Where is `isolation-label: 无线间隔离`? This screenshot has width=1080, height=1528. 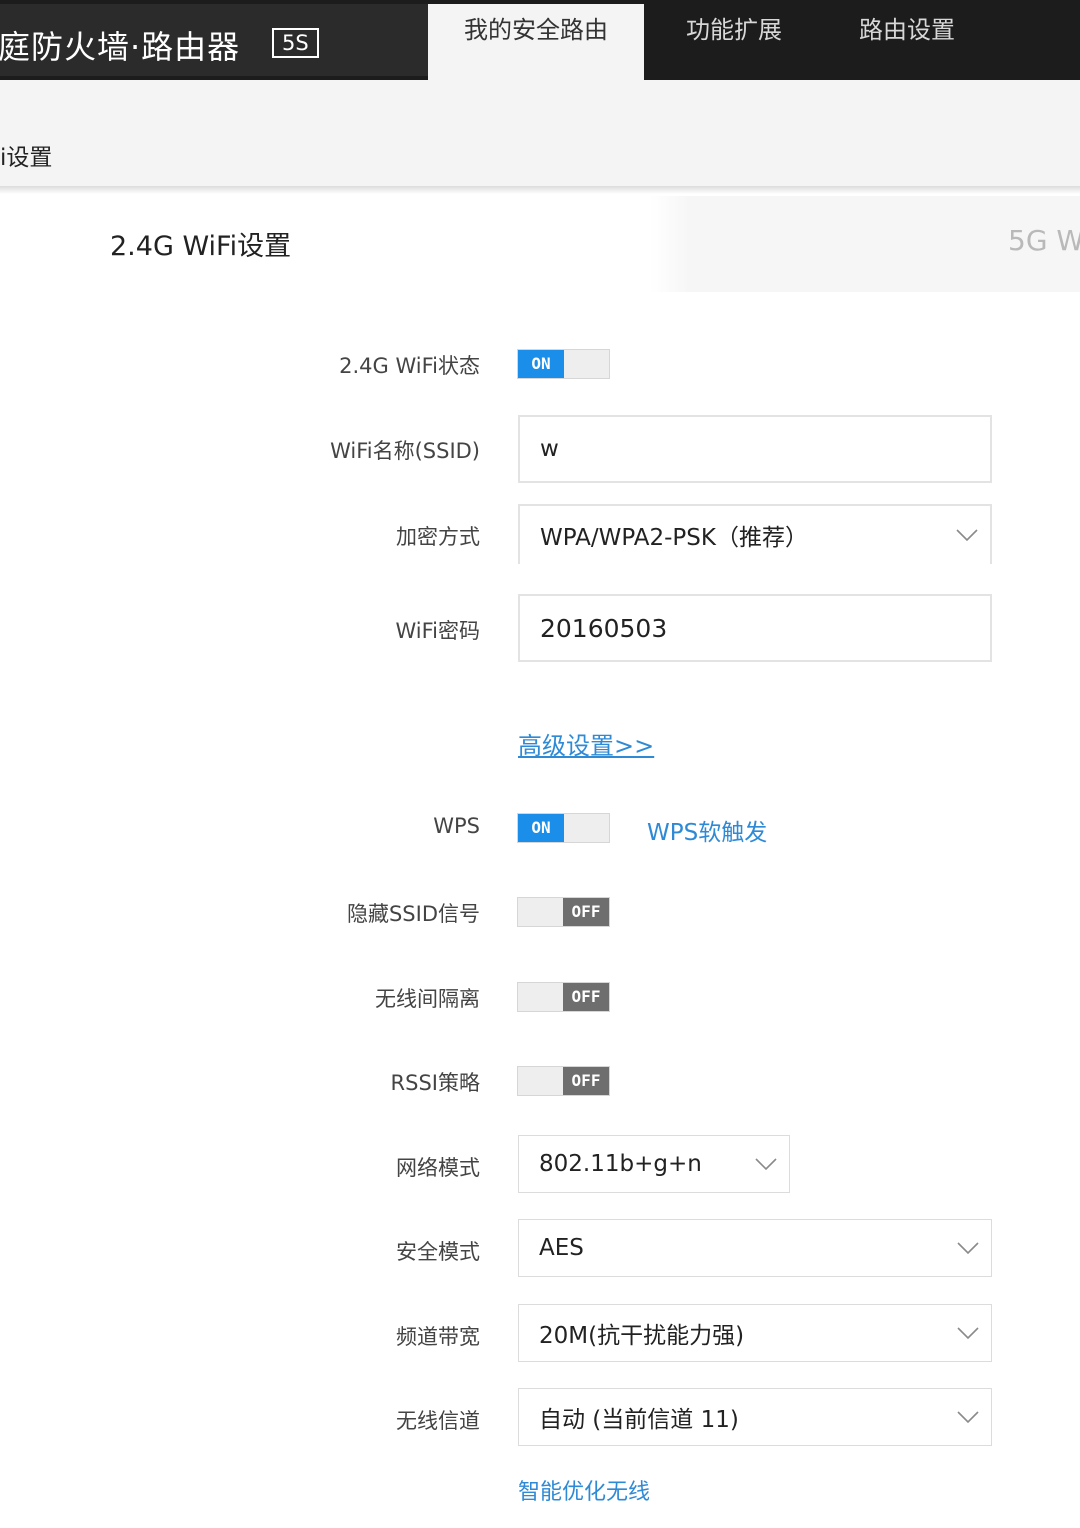
isolation-label: 无线间隔离 is located at coordinates (427, 998).